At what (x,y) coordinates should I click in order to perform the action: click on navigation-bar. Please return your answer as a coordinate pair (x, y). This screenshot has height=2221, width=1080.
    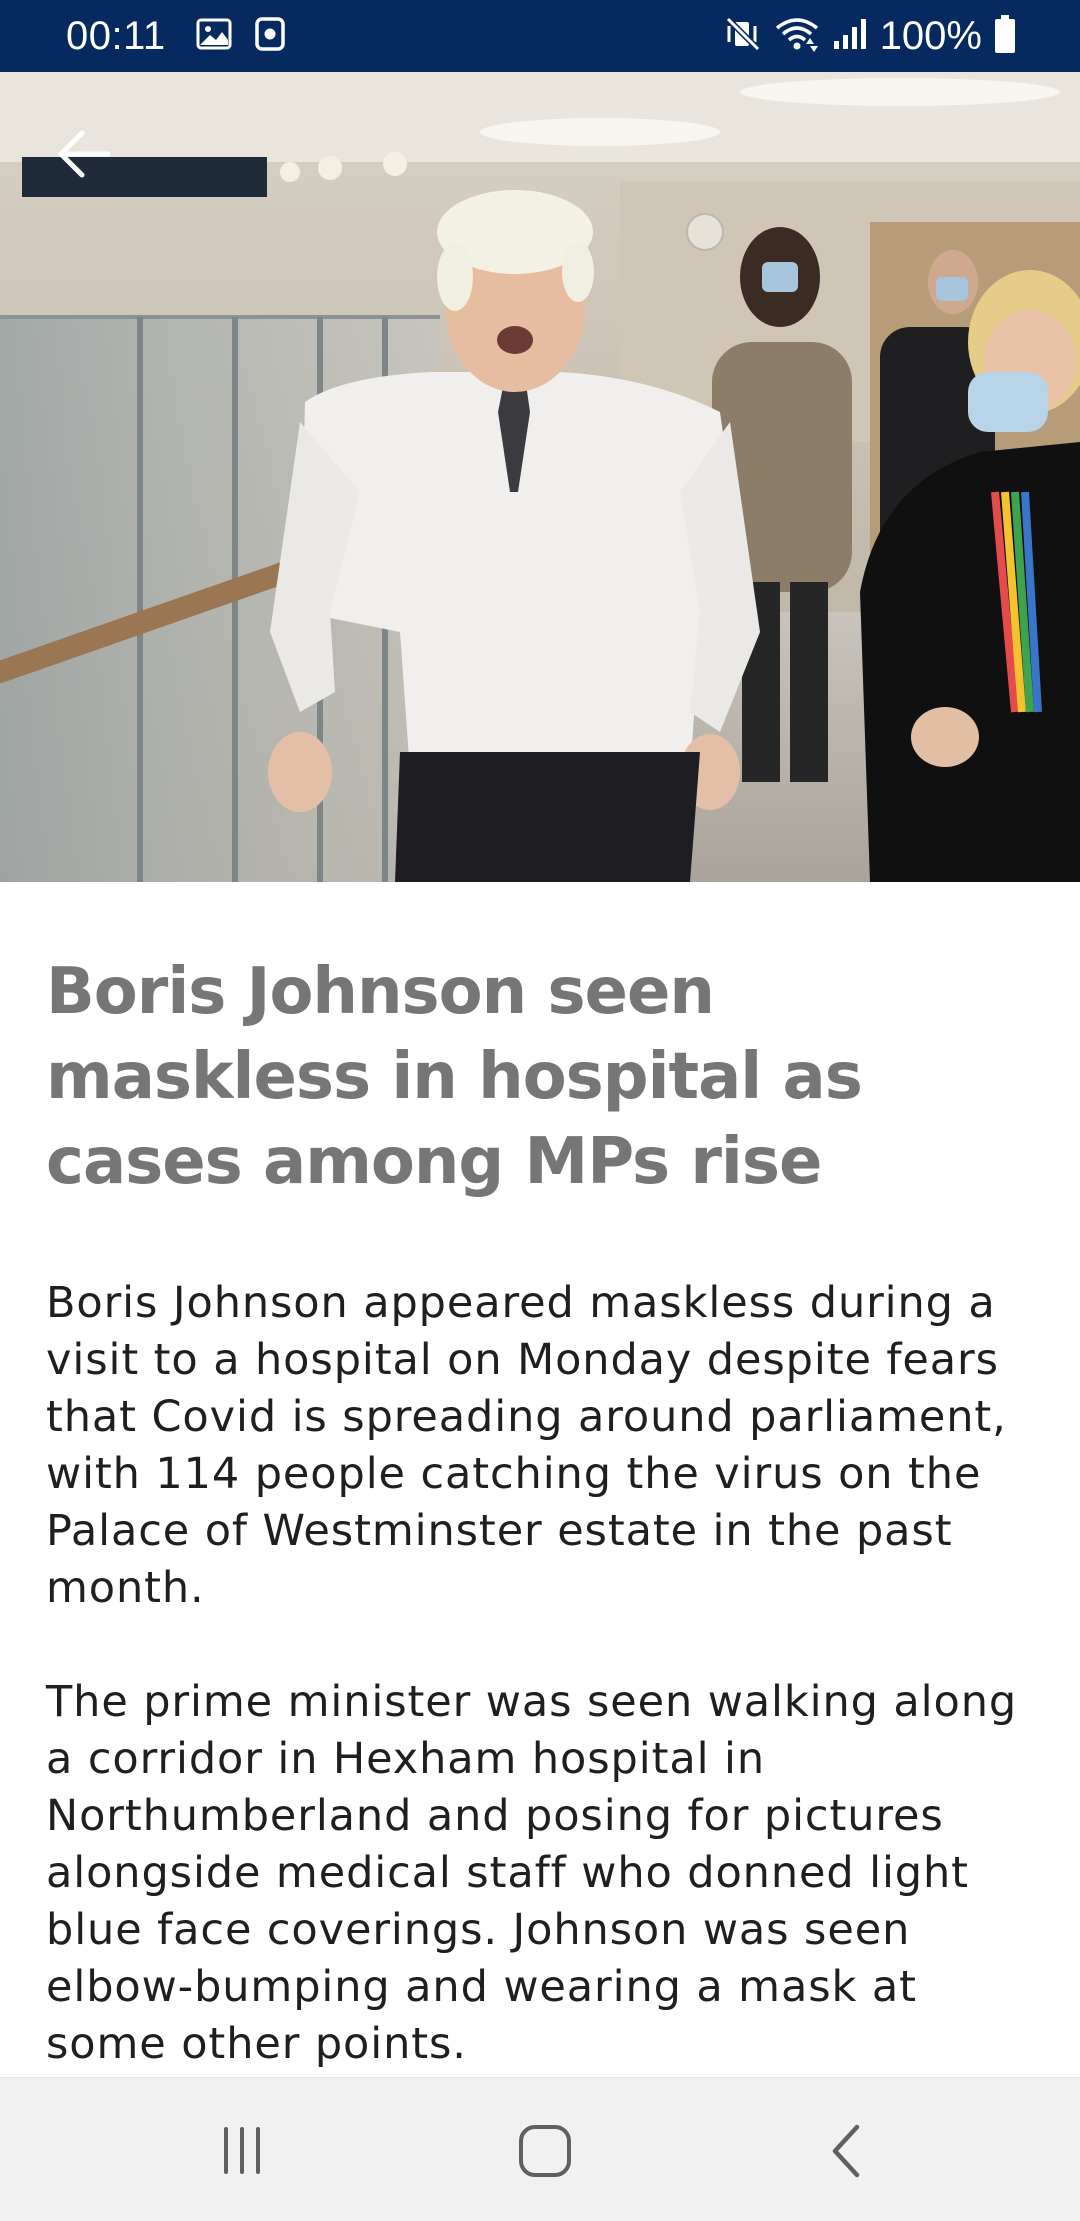
    Looking at the image, I should click on (540, 2149).